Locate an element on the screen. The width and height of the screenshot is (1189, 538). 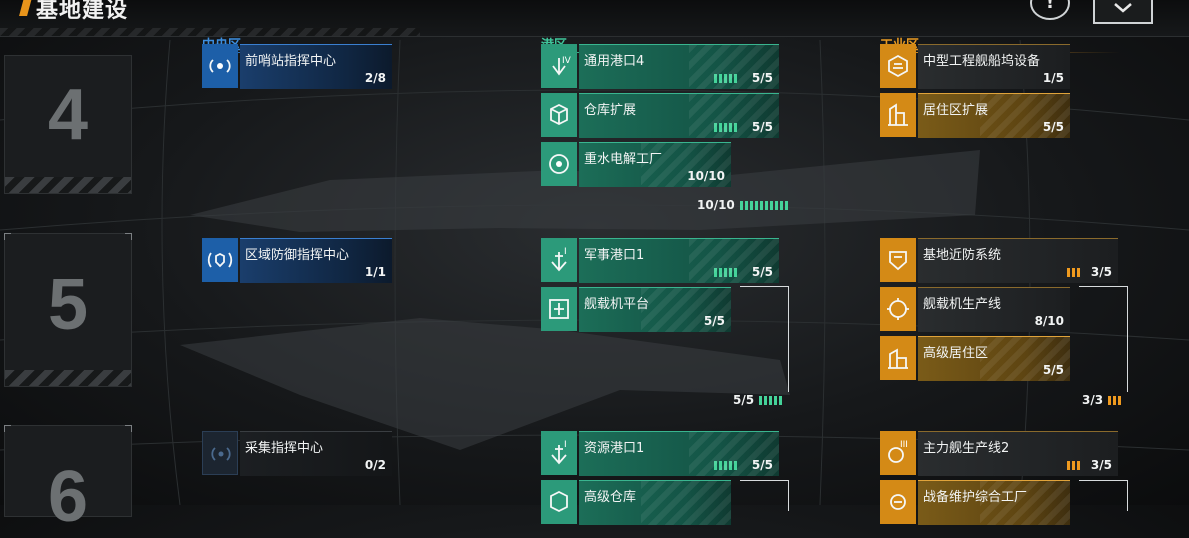
building-card-outpost-command: 前哨站指挥中心 2/8 is located at coordinates (297, 66).